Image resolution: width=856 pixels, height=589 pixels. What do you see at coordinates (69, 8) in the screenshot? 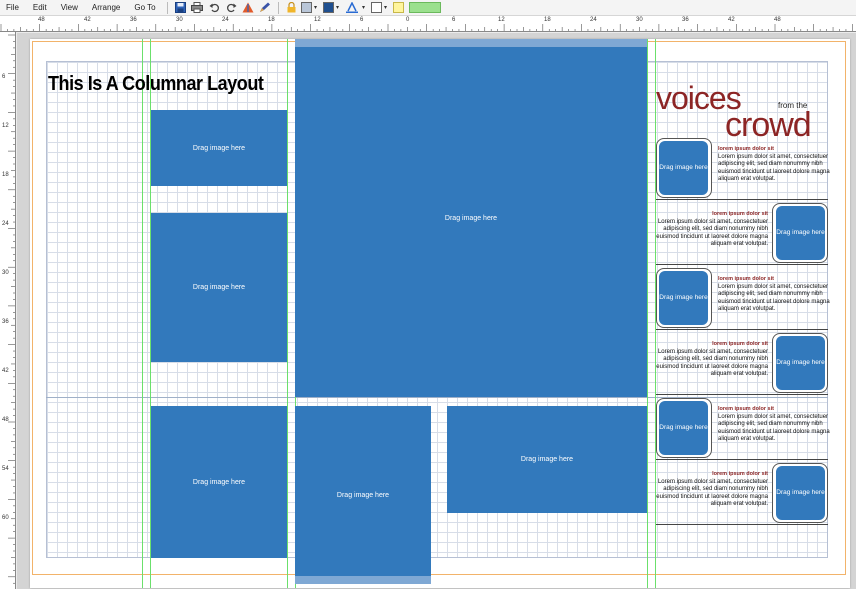
I see `menu-view: View` at bounding box center [69, 8].